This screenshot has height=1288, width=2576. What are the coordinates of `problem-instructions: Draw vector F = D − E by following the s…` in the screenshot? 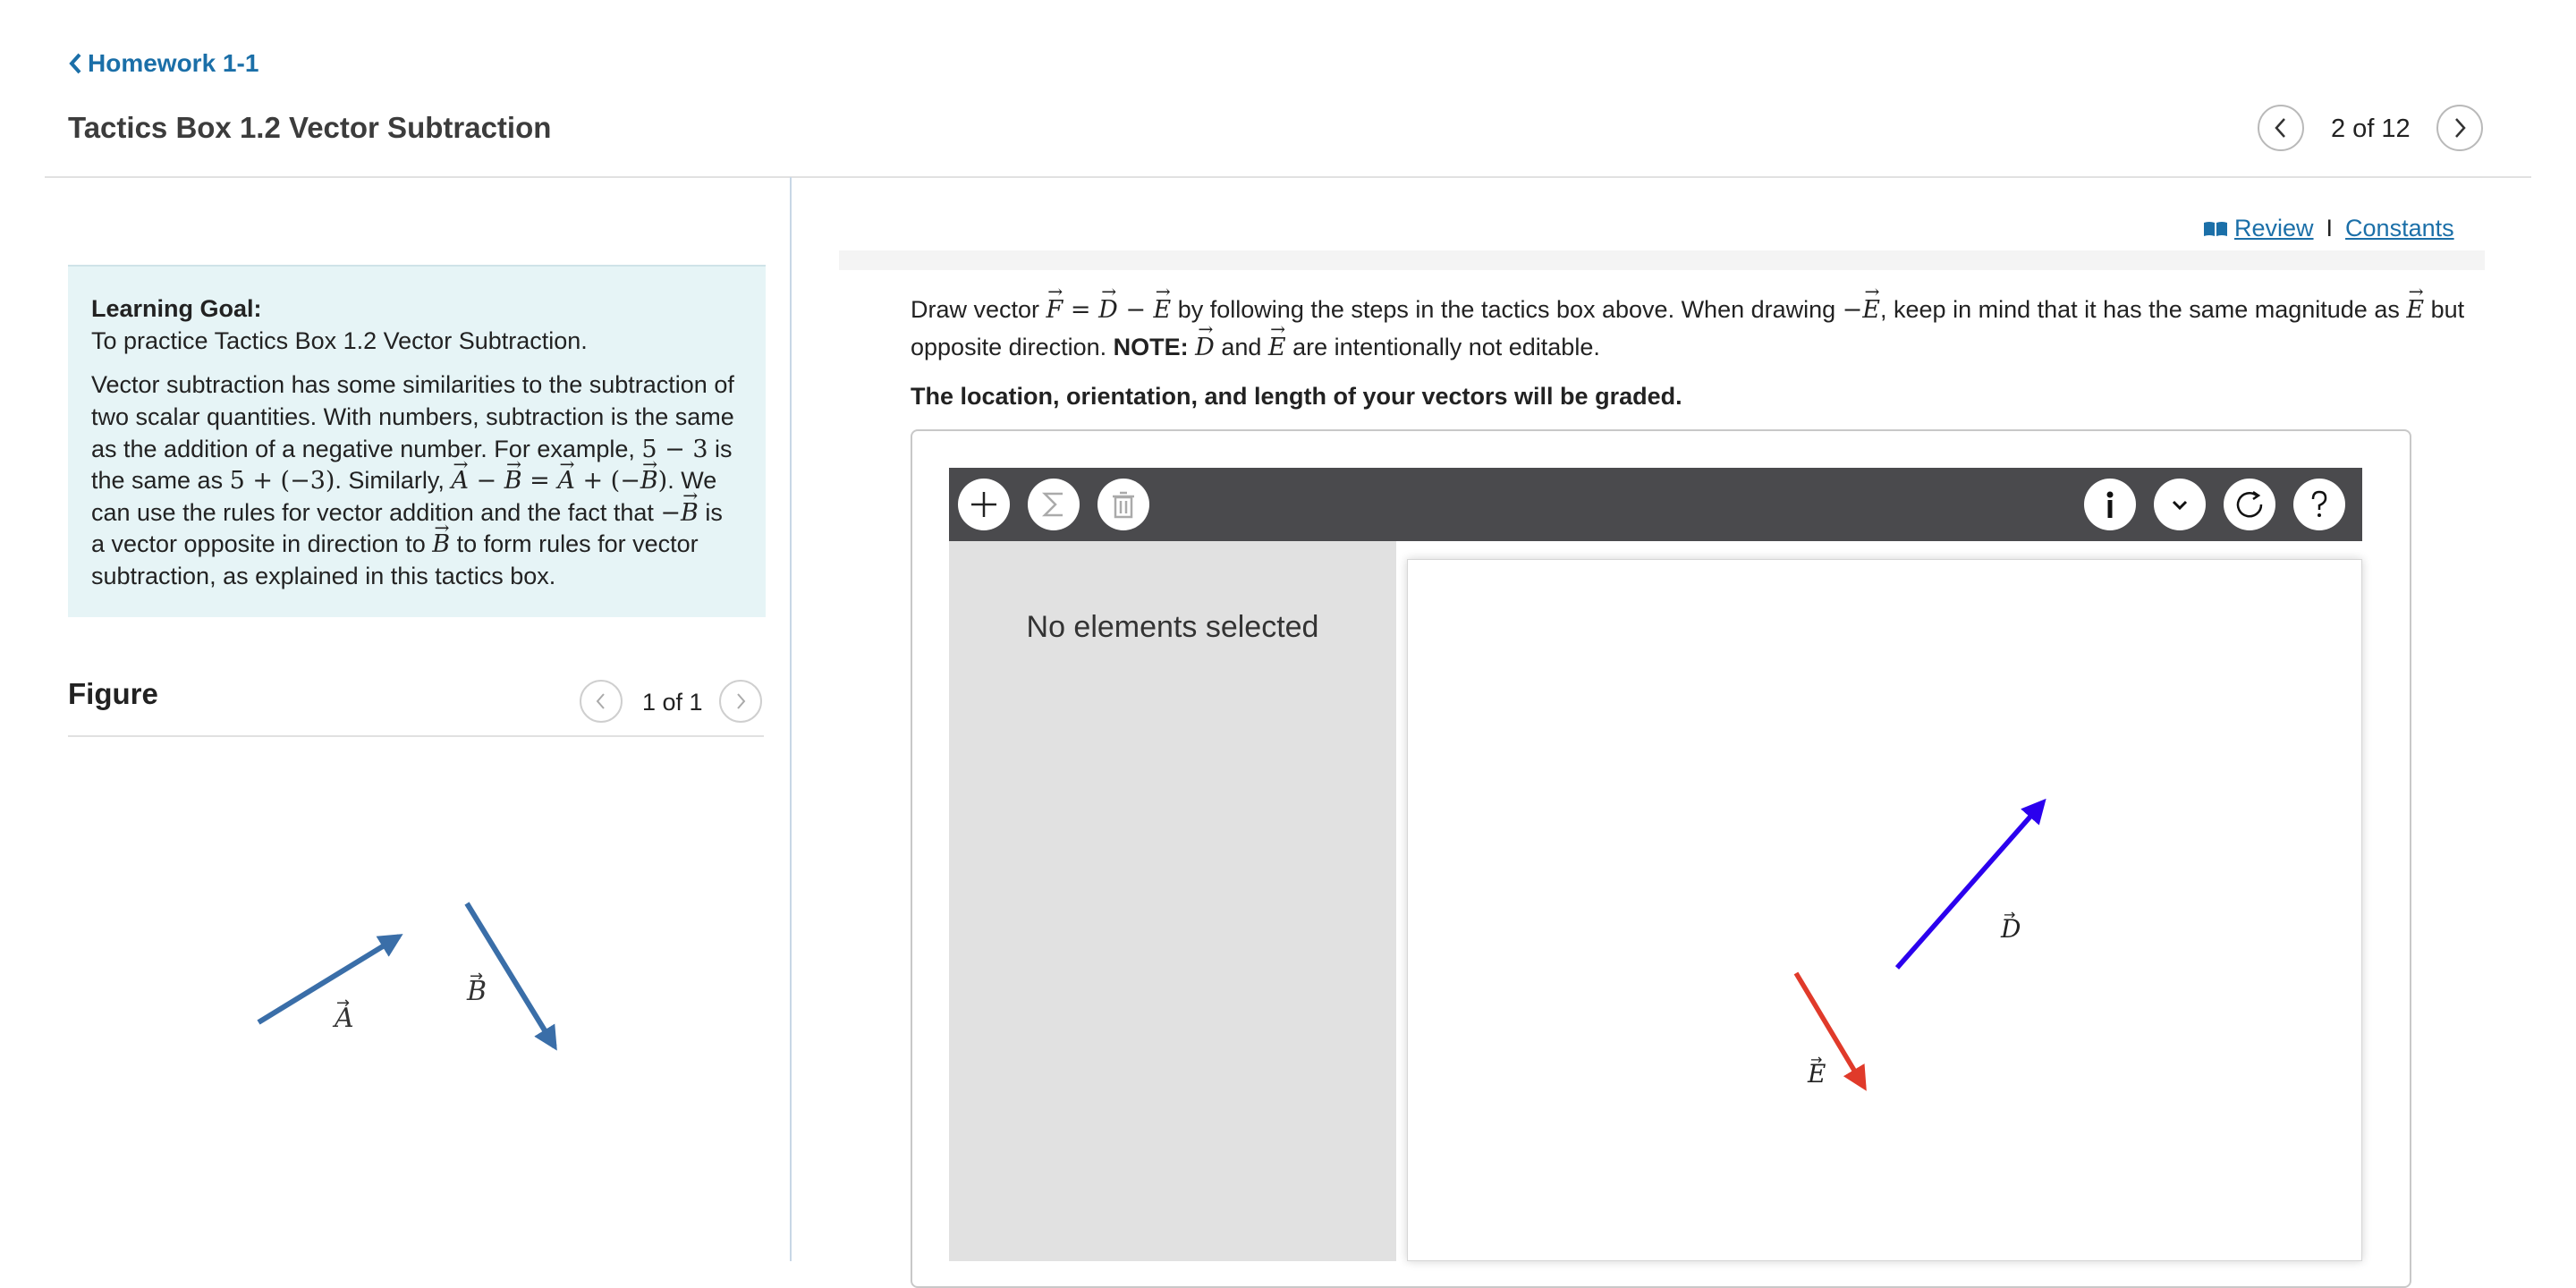 It's located at (1689, 329).